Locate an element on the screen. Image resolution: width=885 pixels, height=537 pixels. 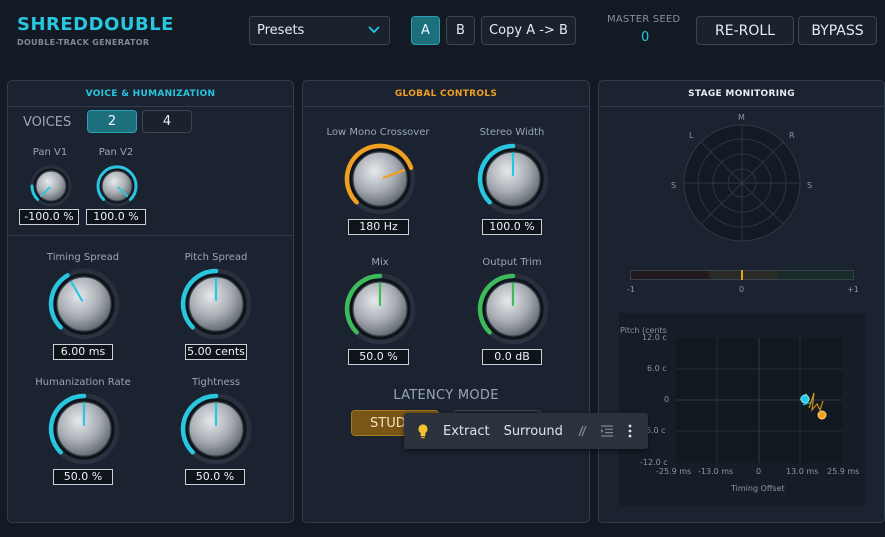
y-tick-2: 0 is located at coordinates (667, 399).